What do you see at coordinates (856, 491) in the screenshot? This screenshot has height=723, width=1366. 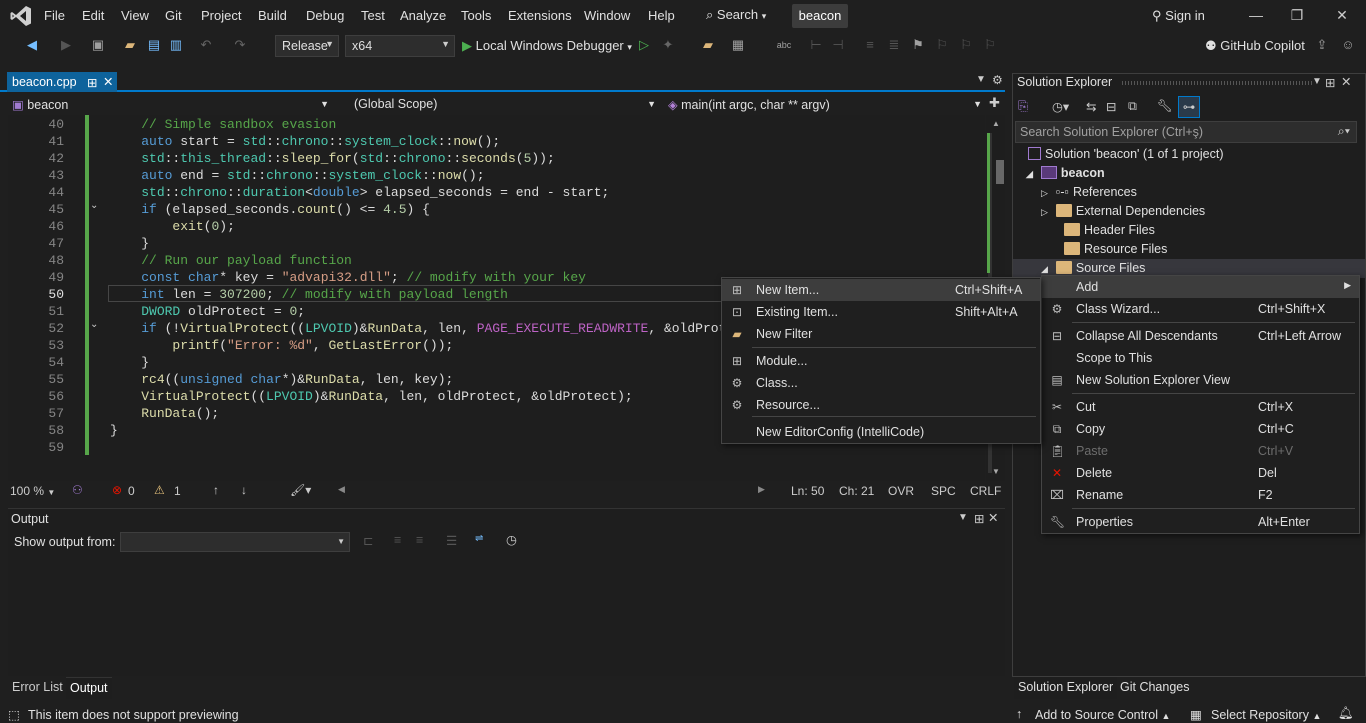 I see `column-indicator: Ch: 21` at bounding box center [856, 491].